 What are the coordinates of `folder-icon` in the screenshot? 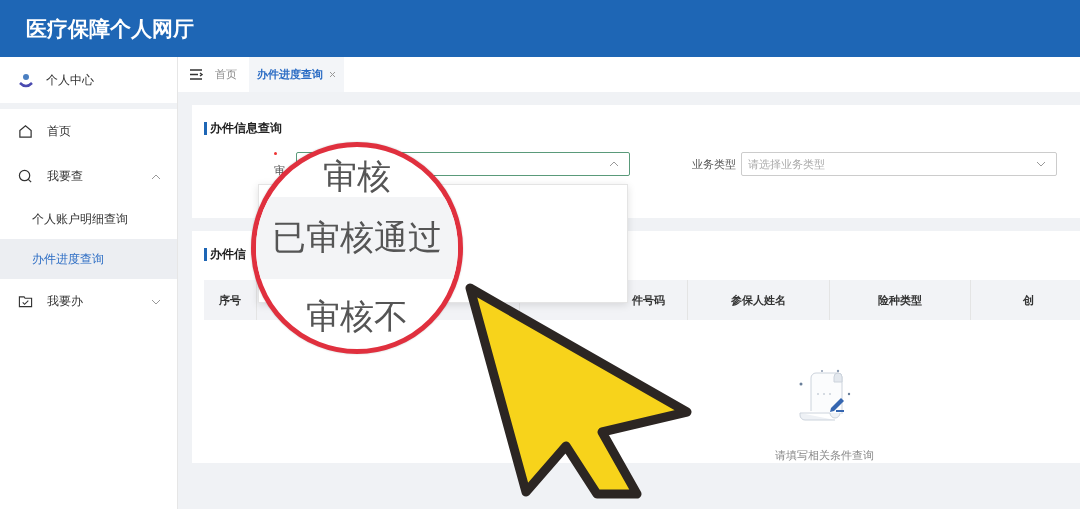 It's located at (25, 301).